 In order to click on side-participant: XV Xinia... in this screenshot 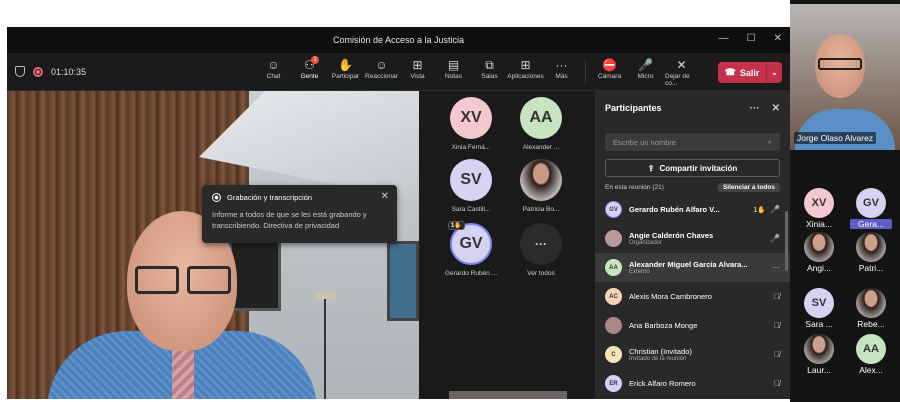, I will do `click(819, 208)`.